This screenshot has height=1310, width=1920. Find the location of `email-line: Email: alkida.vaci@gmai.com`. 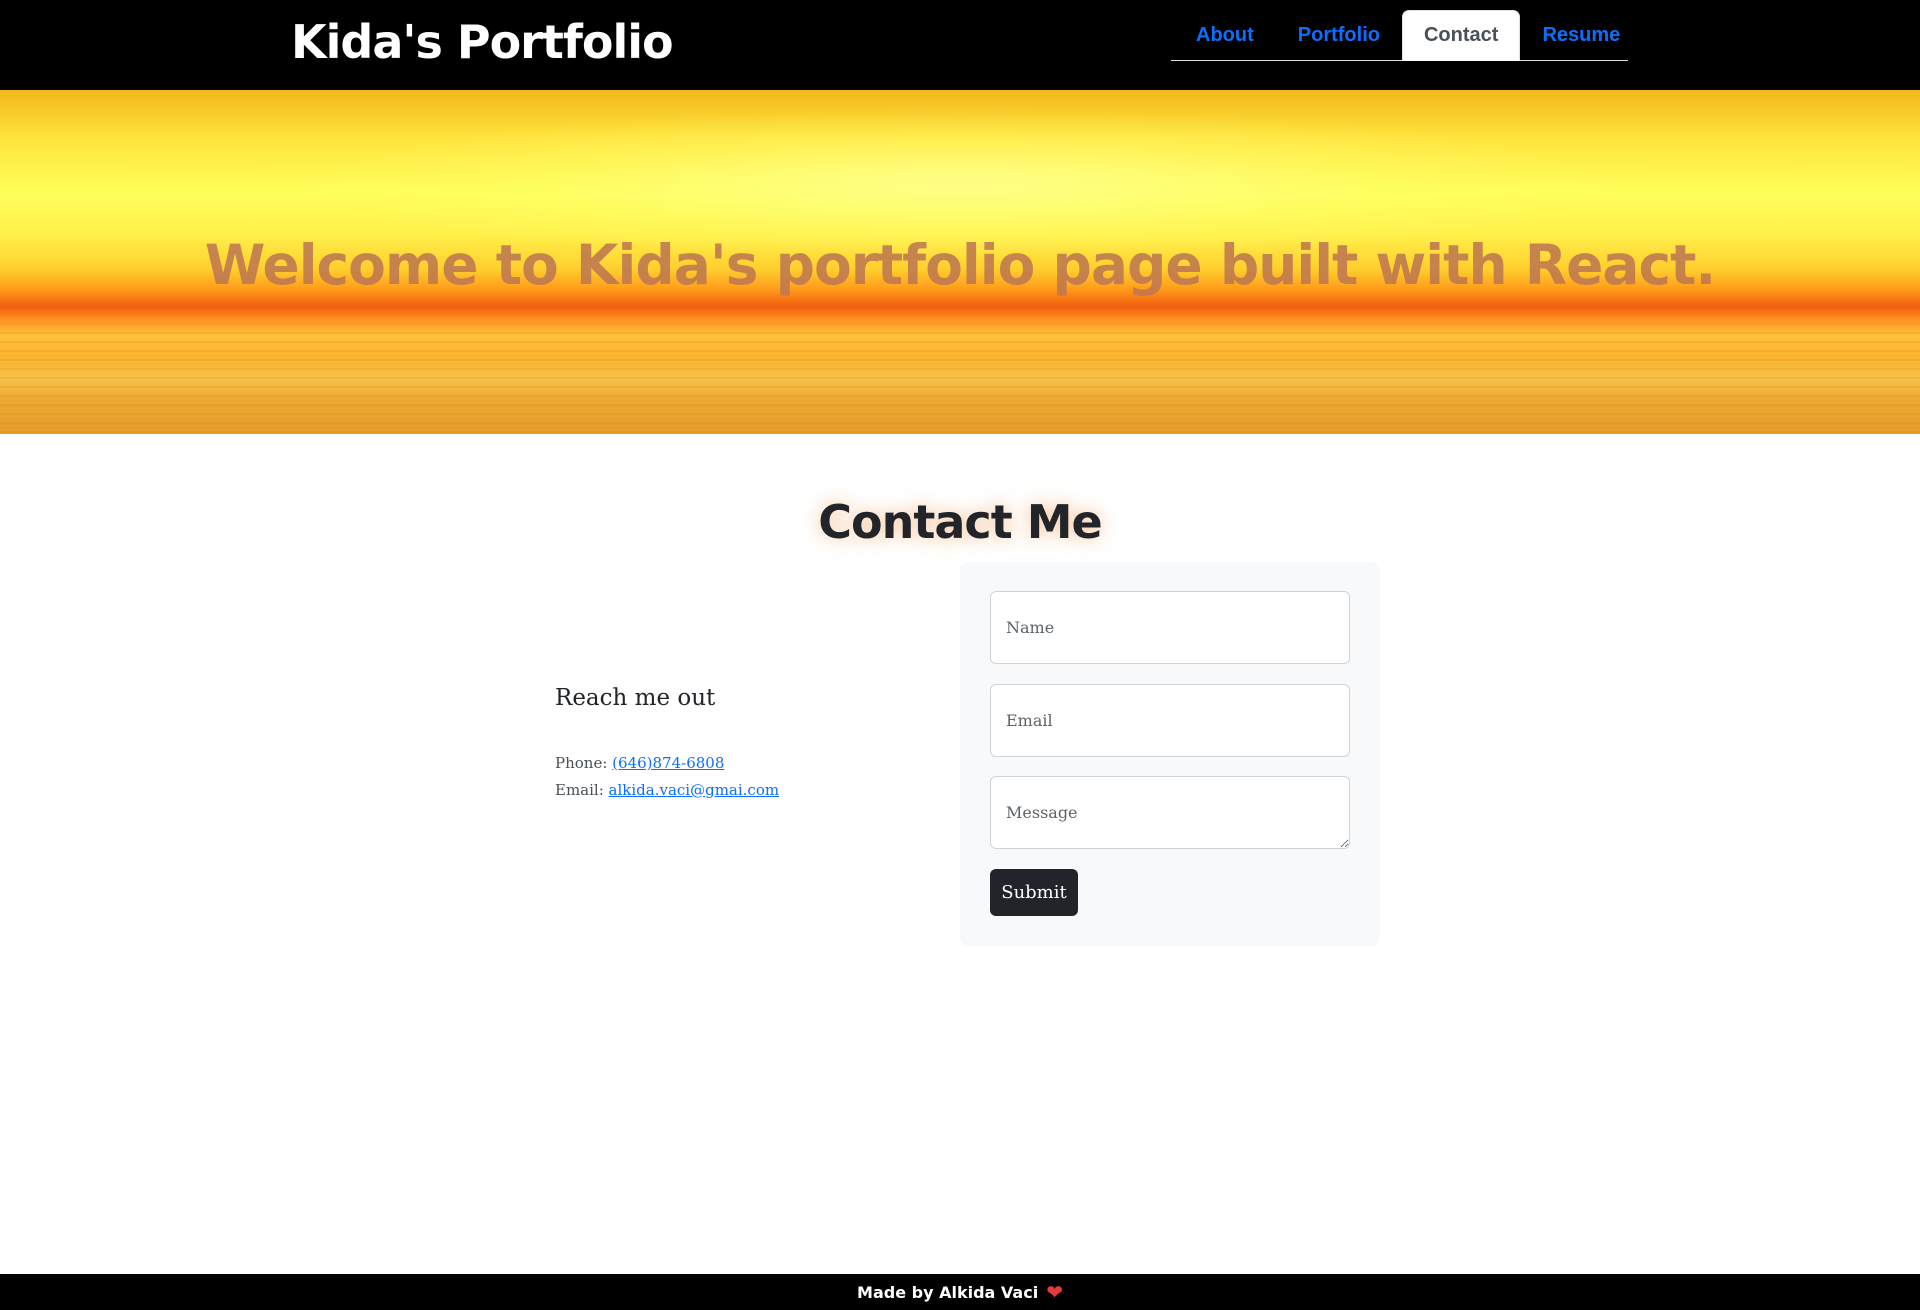

email-line: Email: alkida.vaci@gmai.com is located at coordinates (667, 790).